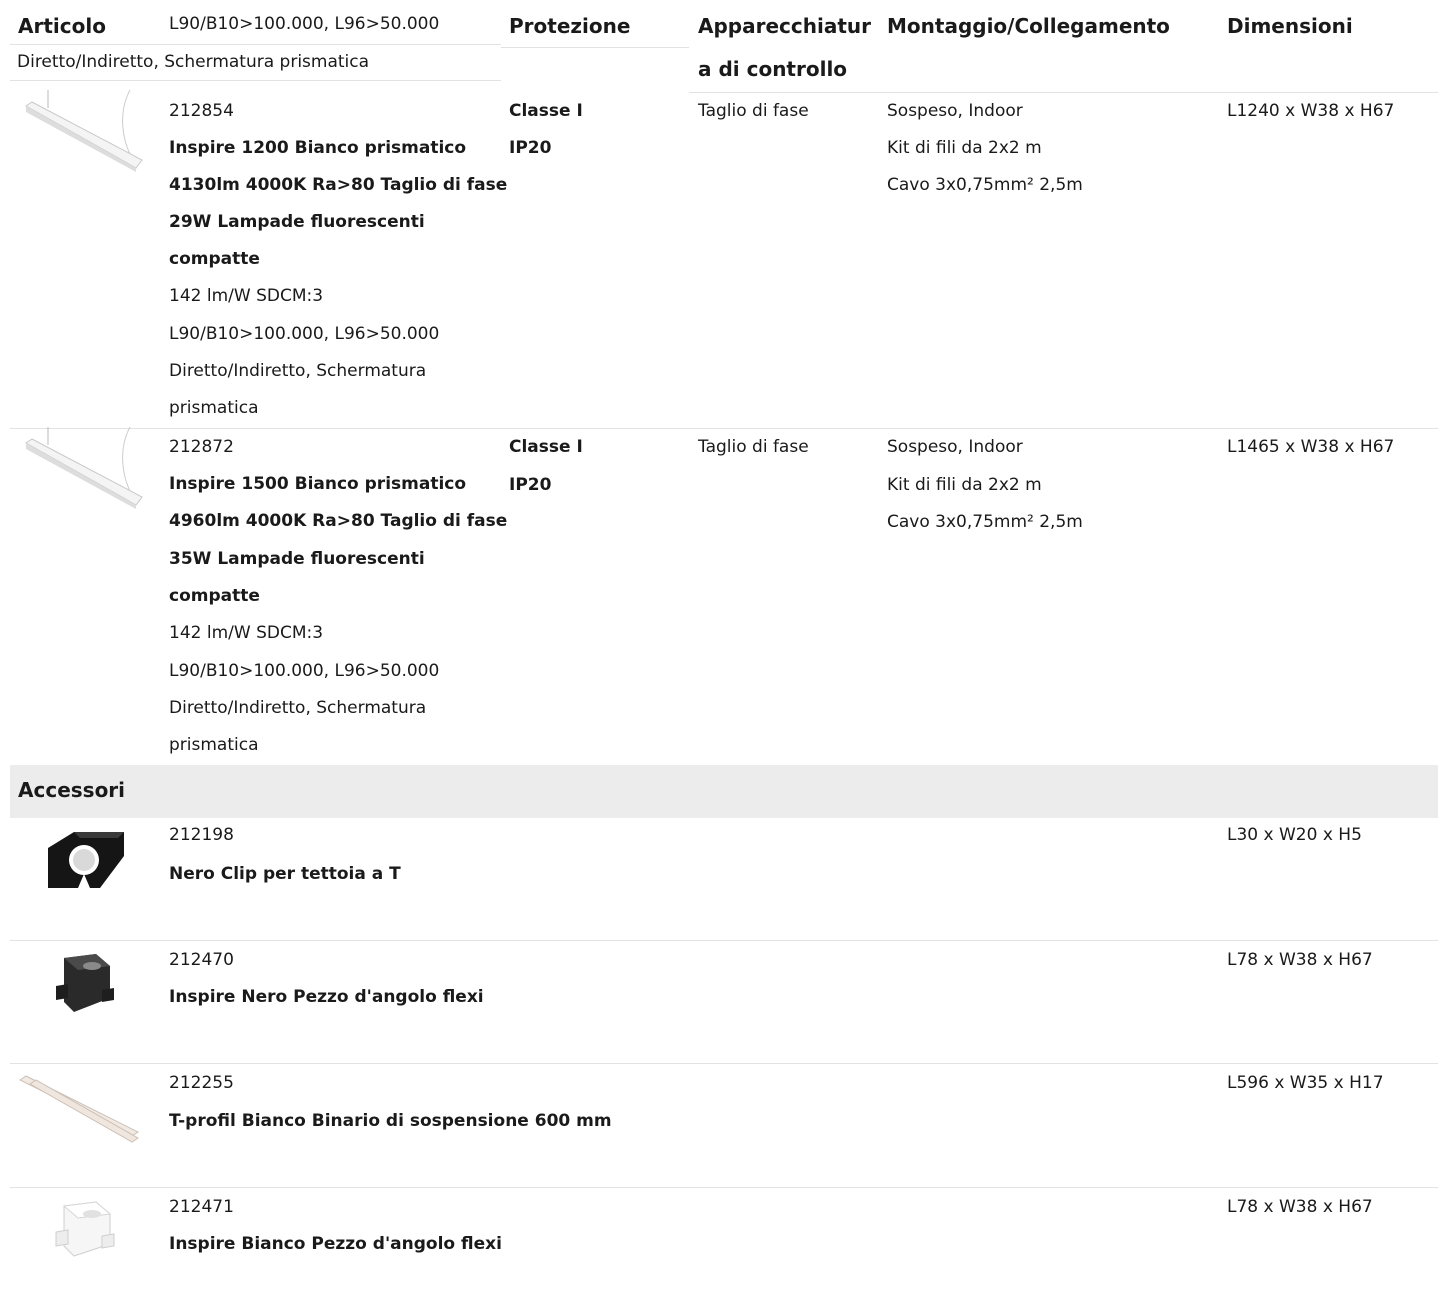 This screenshot has width=1438, height=1305. What do you see at coordinates (318, 148) in the screenshot?
I see `product-title-line-1: Inspire 1200 Bianco prismatico` at bounding box center [318, 148].